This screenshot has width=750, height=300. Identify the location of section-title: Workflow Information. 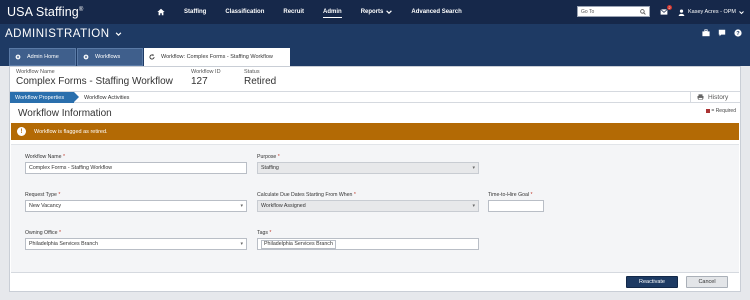
(65, 113).